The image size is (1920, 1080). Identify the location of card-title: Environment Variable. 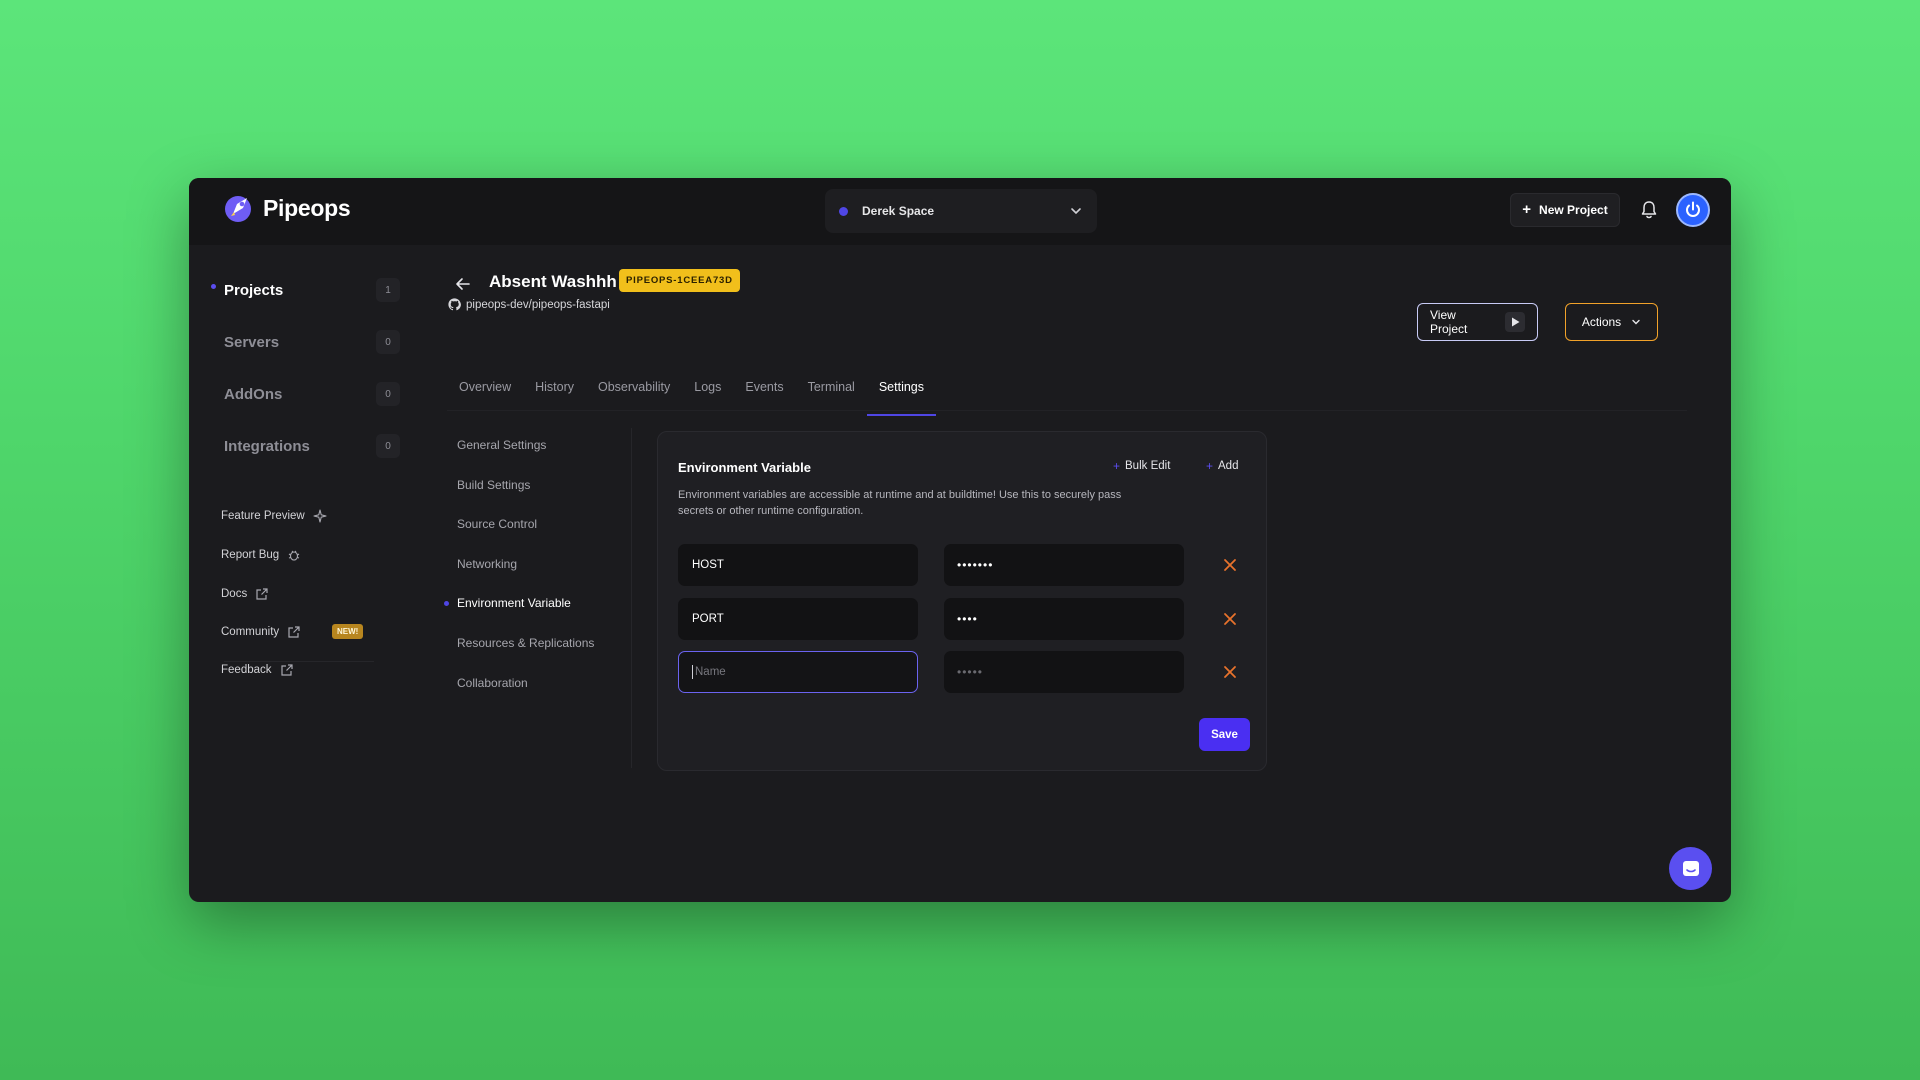
(744, 467).